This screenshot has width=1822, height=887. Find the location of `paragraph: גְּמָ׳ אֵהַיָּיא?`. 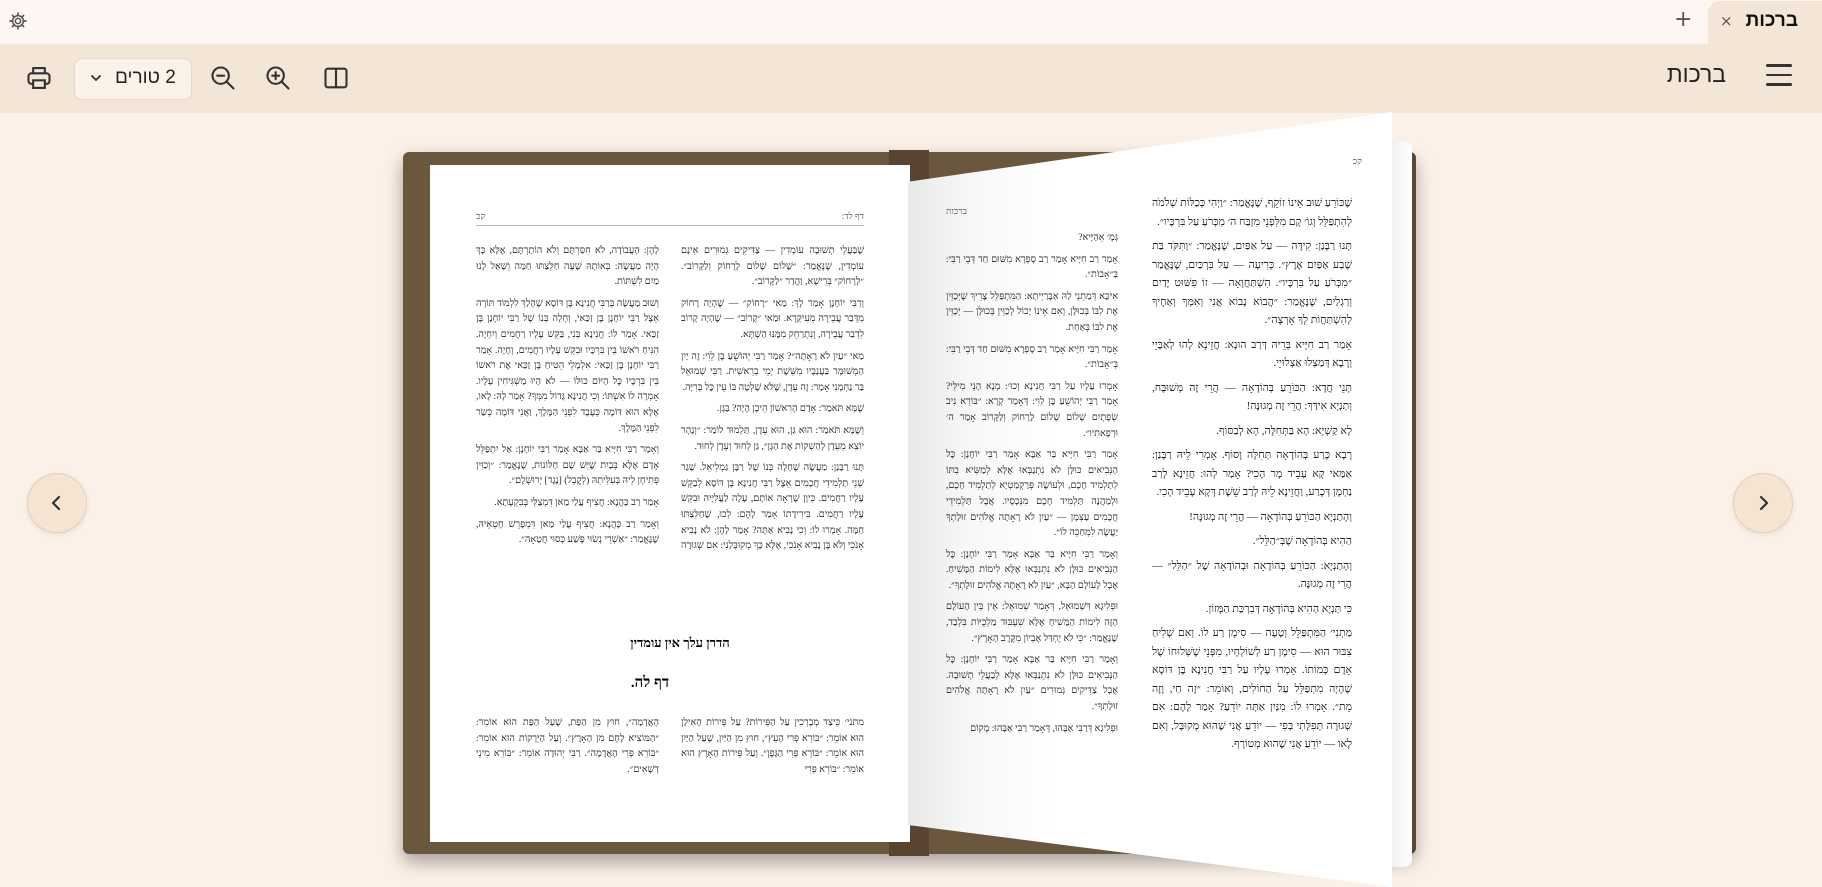

paragraph: גְּמָ׳ אֵהַיָּיא? is located at coordinates (1098, 237).